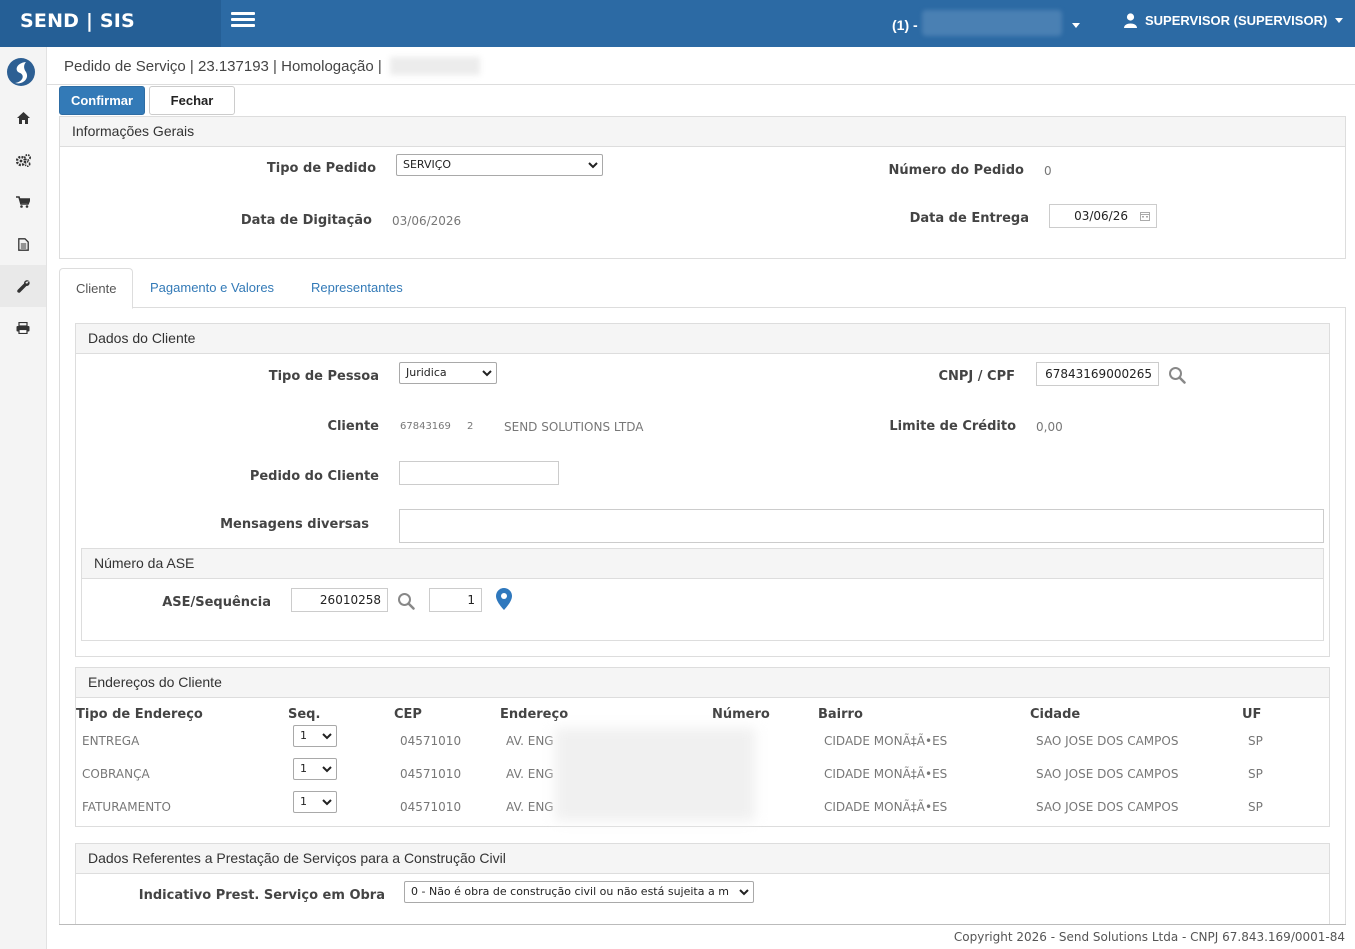 The height and width of the screenshot is (949, 1355). I want to click on col-numero: Número, so click(741, 714).